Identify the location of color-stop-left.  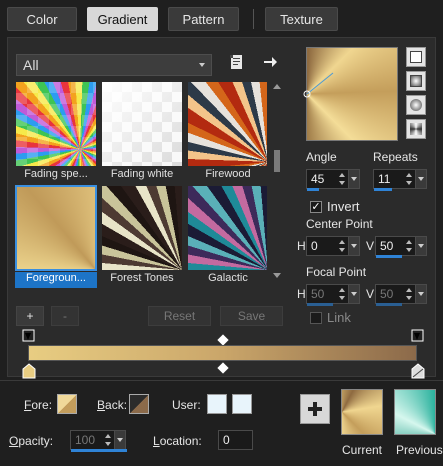
(29, 371).